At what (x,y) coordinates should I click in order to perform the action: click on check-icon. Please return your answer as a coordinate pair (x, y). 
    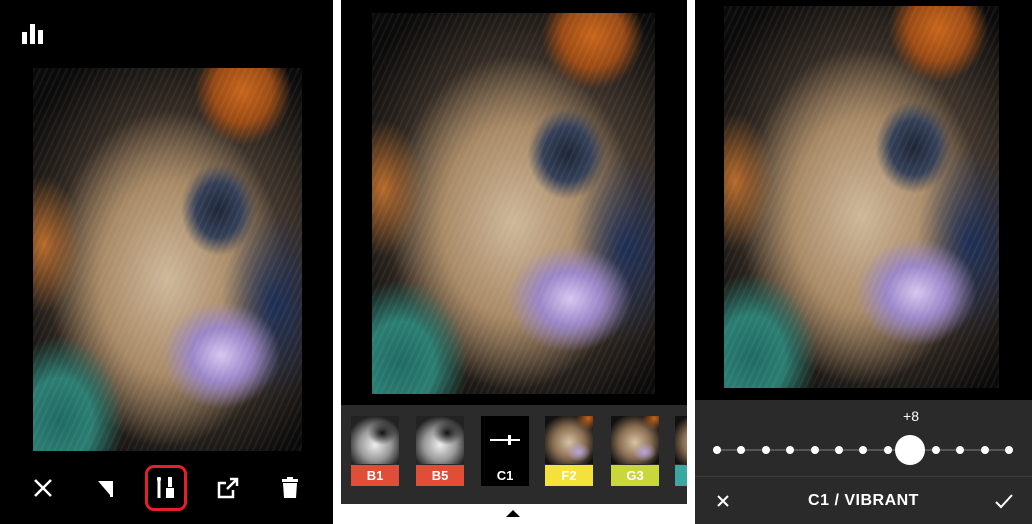
    Looking at the image, I should click on (1004, 501).